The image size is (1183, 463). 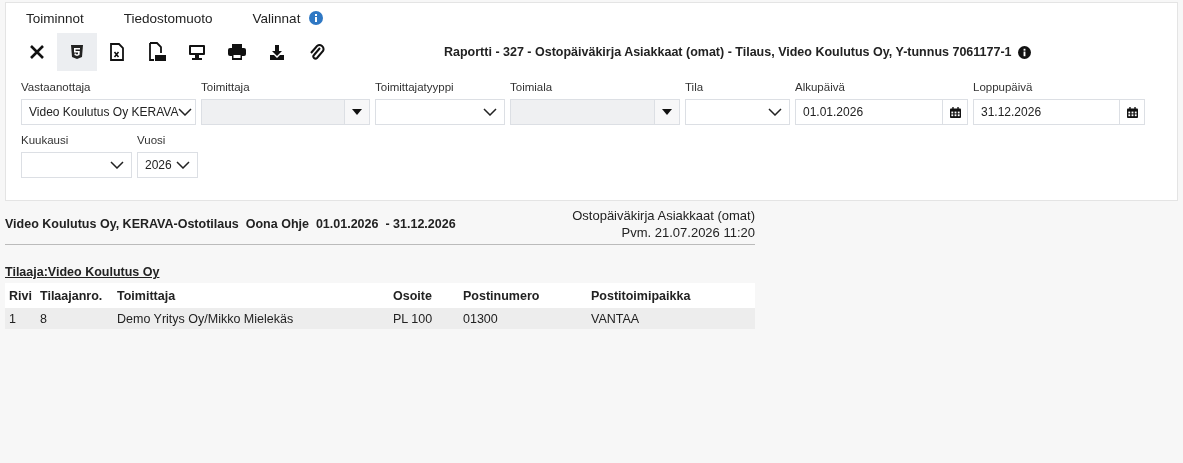 I want to click on report-title: Raportti - 327 - Ostopäiväkirja Asiakkaat (omat) - Tilaus, Video Koulutus Oy, Y-tunnus 7061177-1, so click(x=728, y=52).